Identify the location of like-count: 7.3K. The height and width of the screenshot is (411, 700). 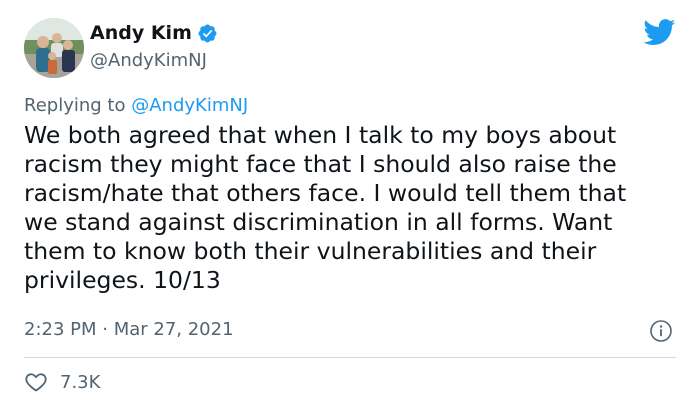
(80, 382).